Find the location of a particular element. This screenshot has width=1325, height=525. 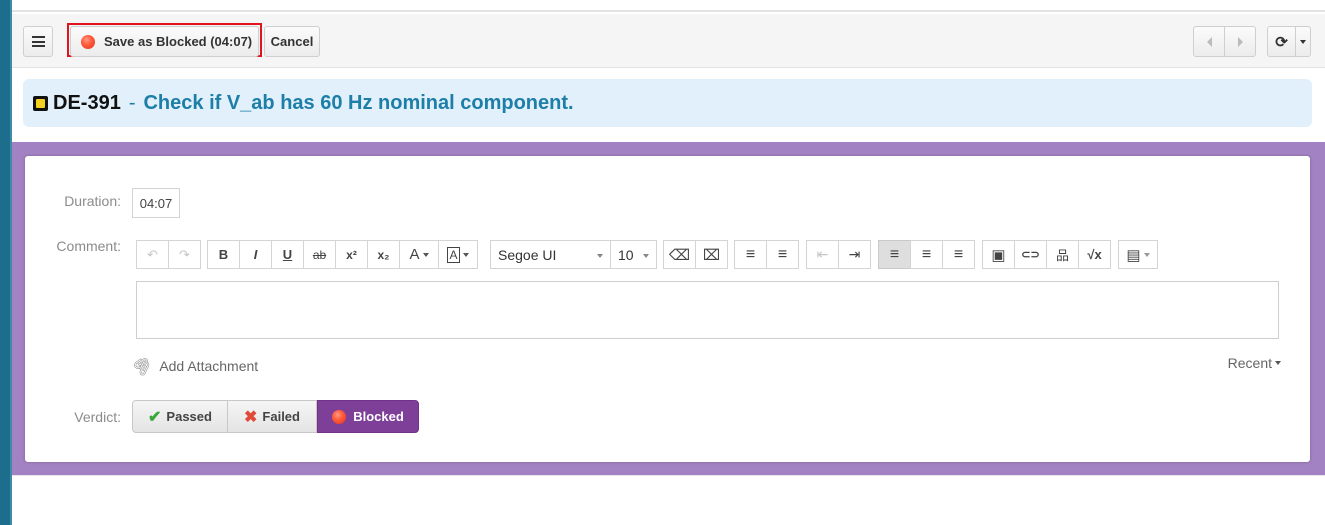

cancel-button: Cancel is located at coordinates (292, 41).